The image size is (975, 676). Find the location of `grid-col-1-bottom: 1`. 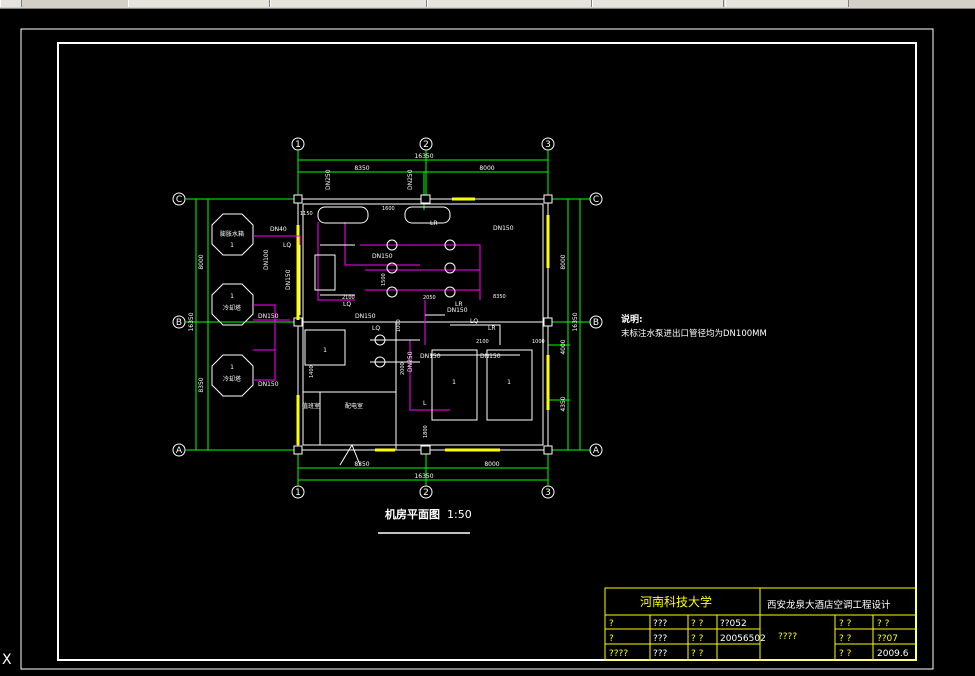

grid-col-1-bottom: 1 is located at coordinates (298, 493).